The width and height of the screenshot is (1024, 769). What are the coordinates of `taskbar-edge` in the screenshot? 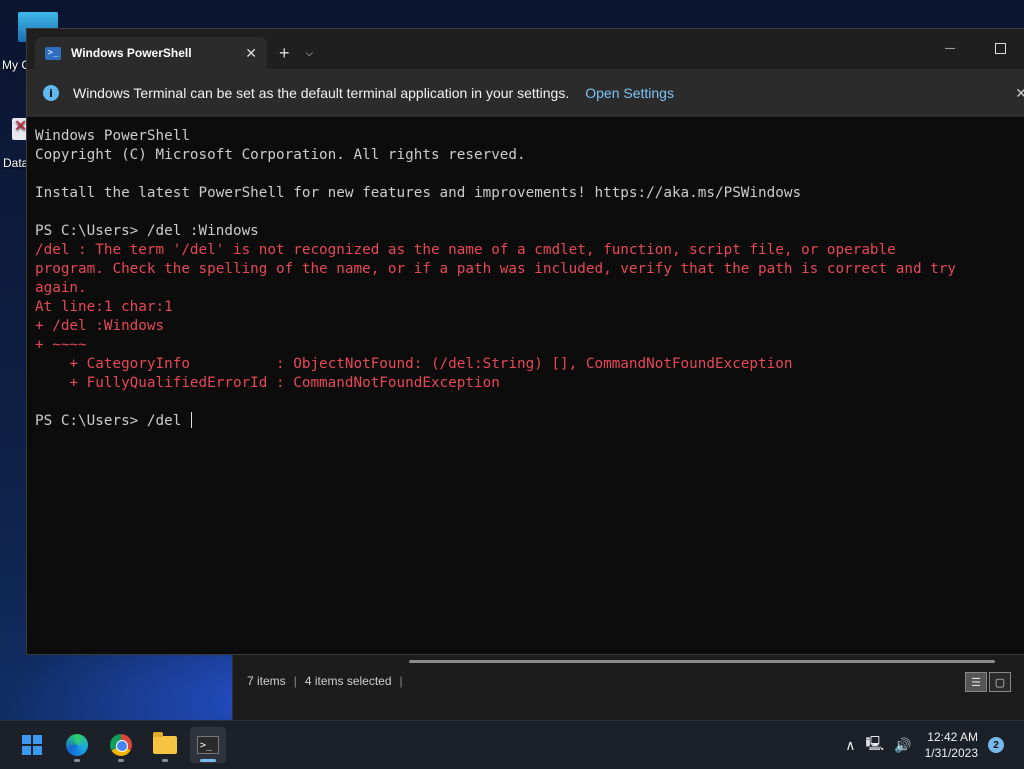 It's located at (77, 745).